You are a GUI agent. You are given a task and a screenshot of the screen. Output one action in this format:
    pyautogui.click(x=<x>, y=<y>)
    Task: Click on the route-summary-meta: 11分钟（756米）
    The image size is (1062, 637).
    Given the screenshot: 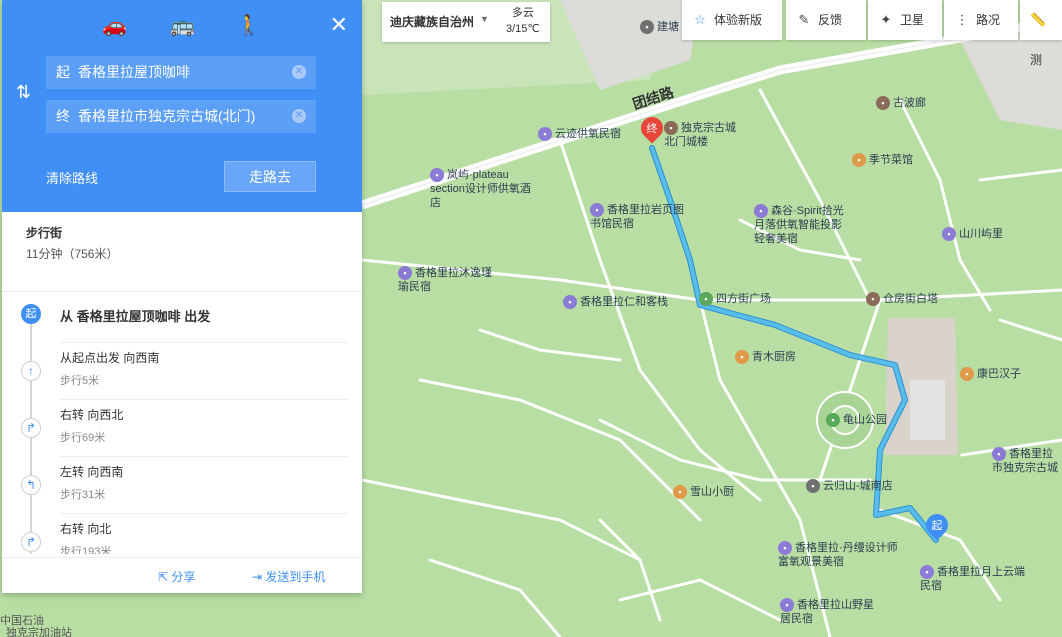 What is the action you would take?
    pyautogui.click(x=72, y=254)
    